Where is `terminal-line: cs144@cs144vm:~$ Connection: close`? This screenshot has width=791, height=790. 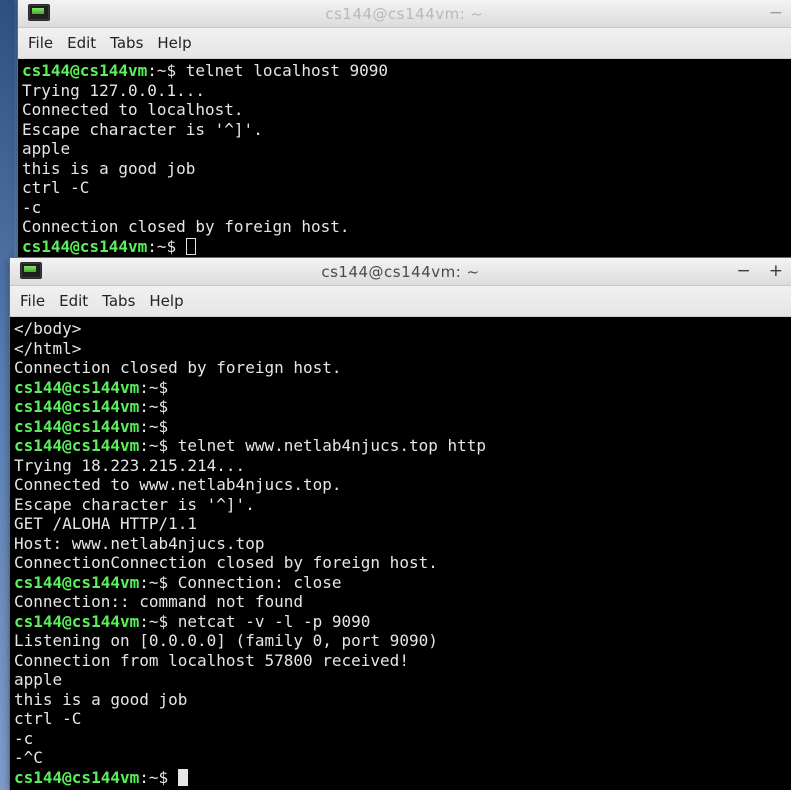 terminal-line: cs144@cs144vm:~$ Connection: close is located at coordinates (400, 583).